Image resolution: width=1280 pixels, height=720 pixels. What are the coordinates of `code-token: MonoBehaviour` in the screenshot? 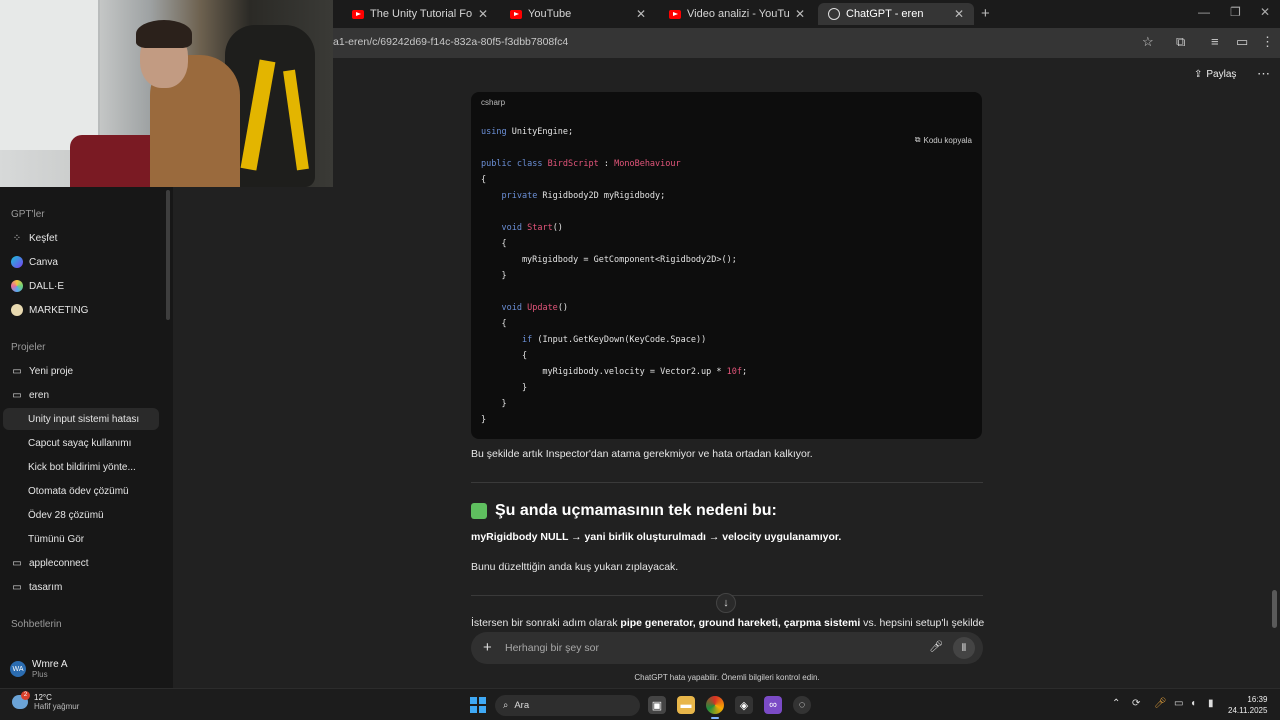 It's located at (647, 164).